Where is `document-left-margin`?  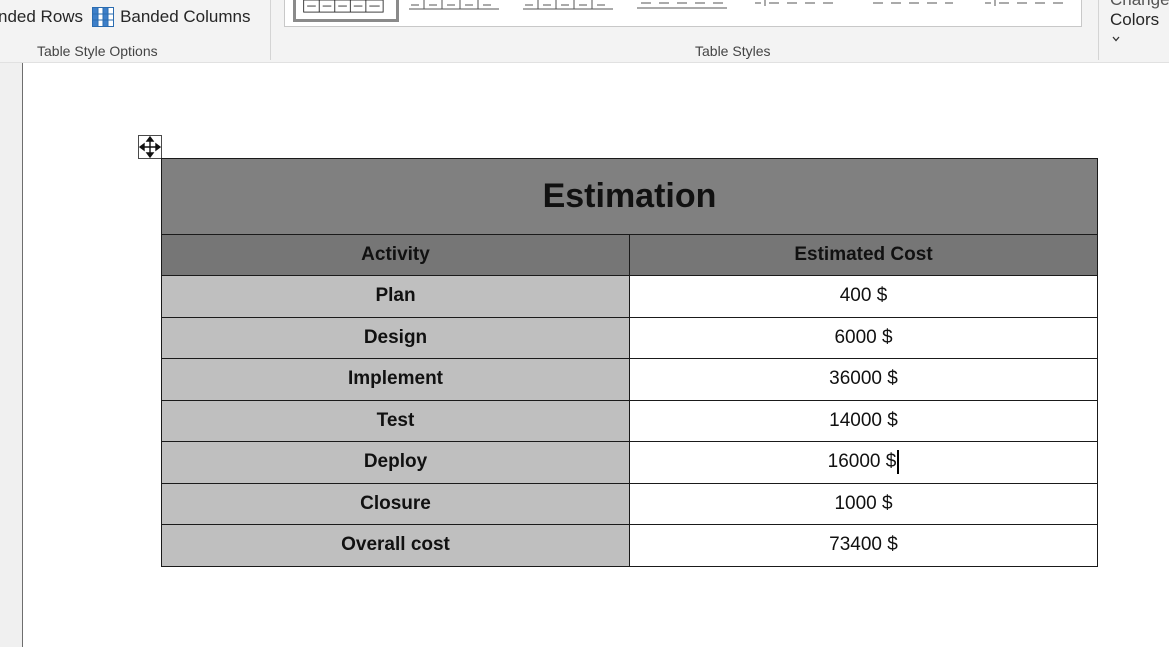
document-left-margin is located at coordinates (11, 355).